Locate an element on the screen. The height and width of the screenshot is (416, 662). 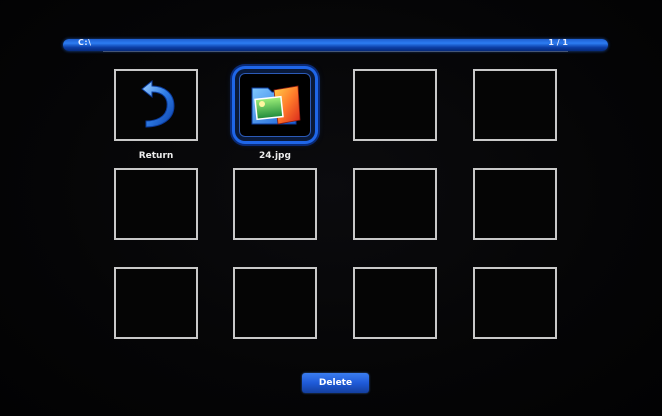
return-arrow-icon is located at coordinates (158, 103).